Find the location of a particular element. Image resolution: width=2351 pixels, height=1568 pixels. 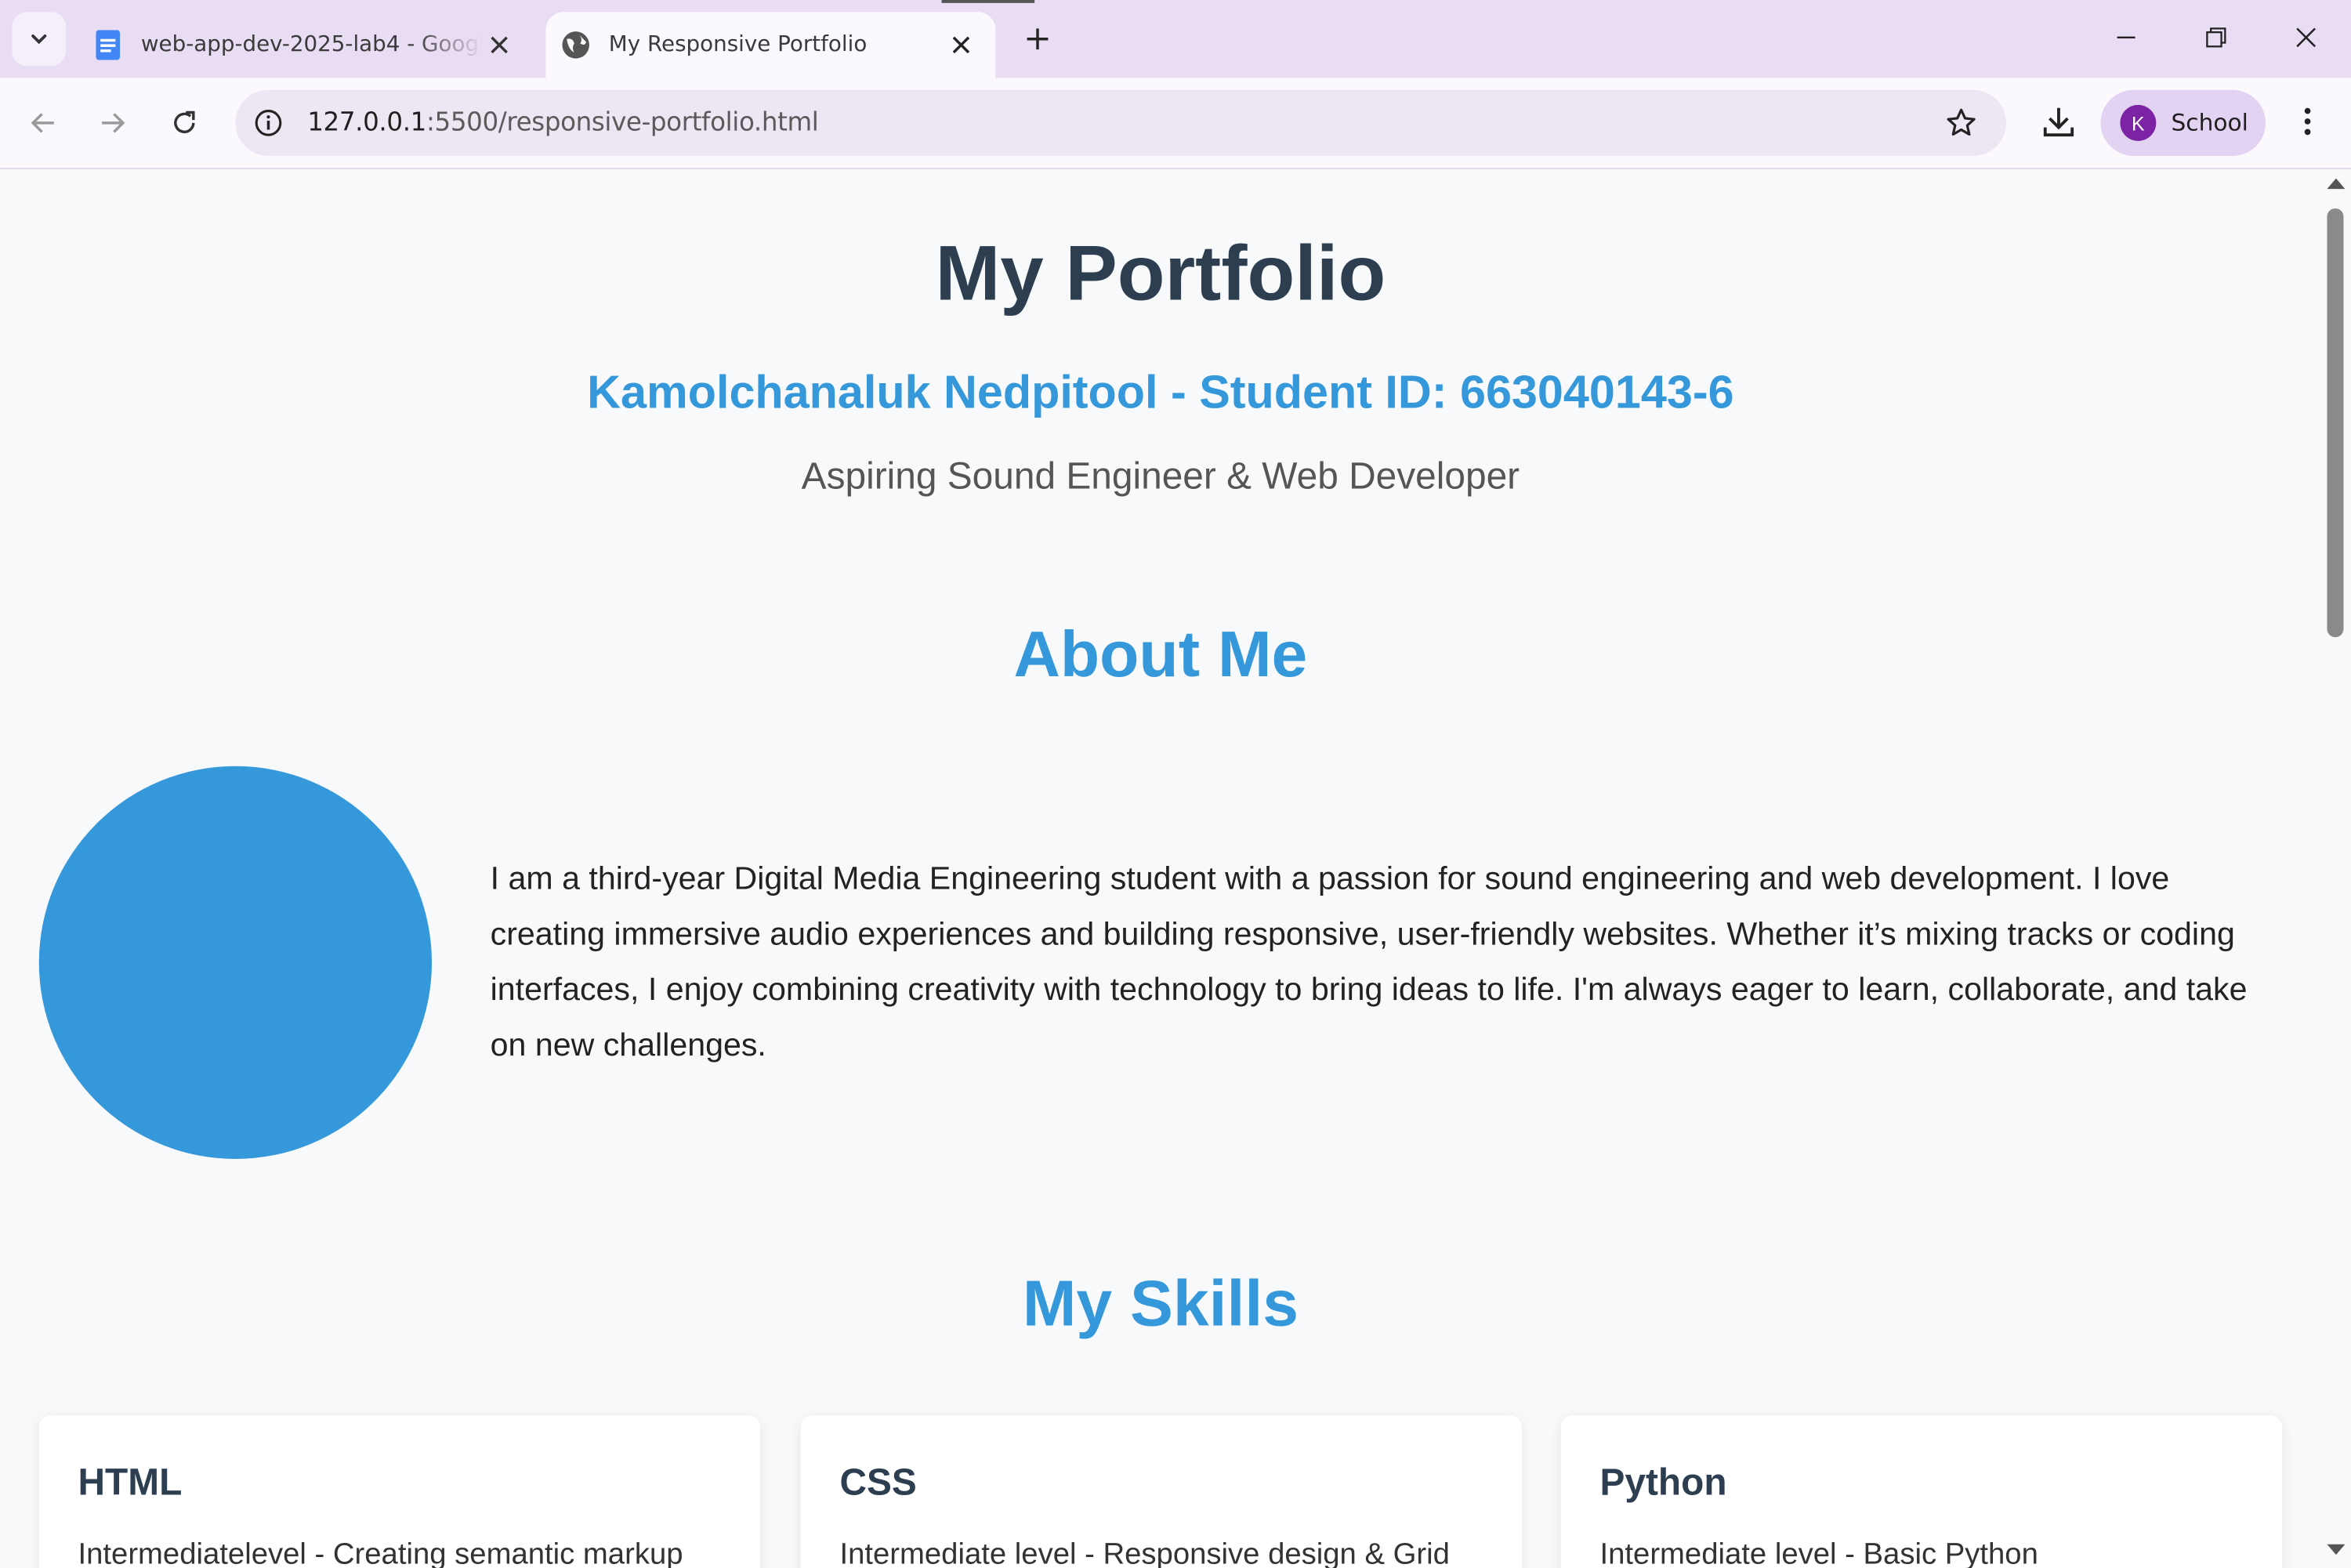

arrow-left-icon is located at coordinates (42, 123).